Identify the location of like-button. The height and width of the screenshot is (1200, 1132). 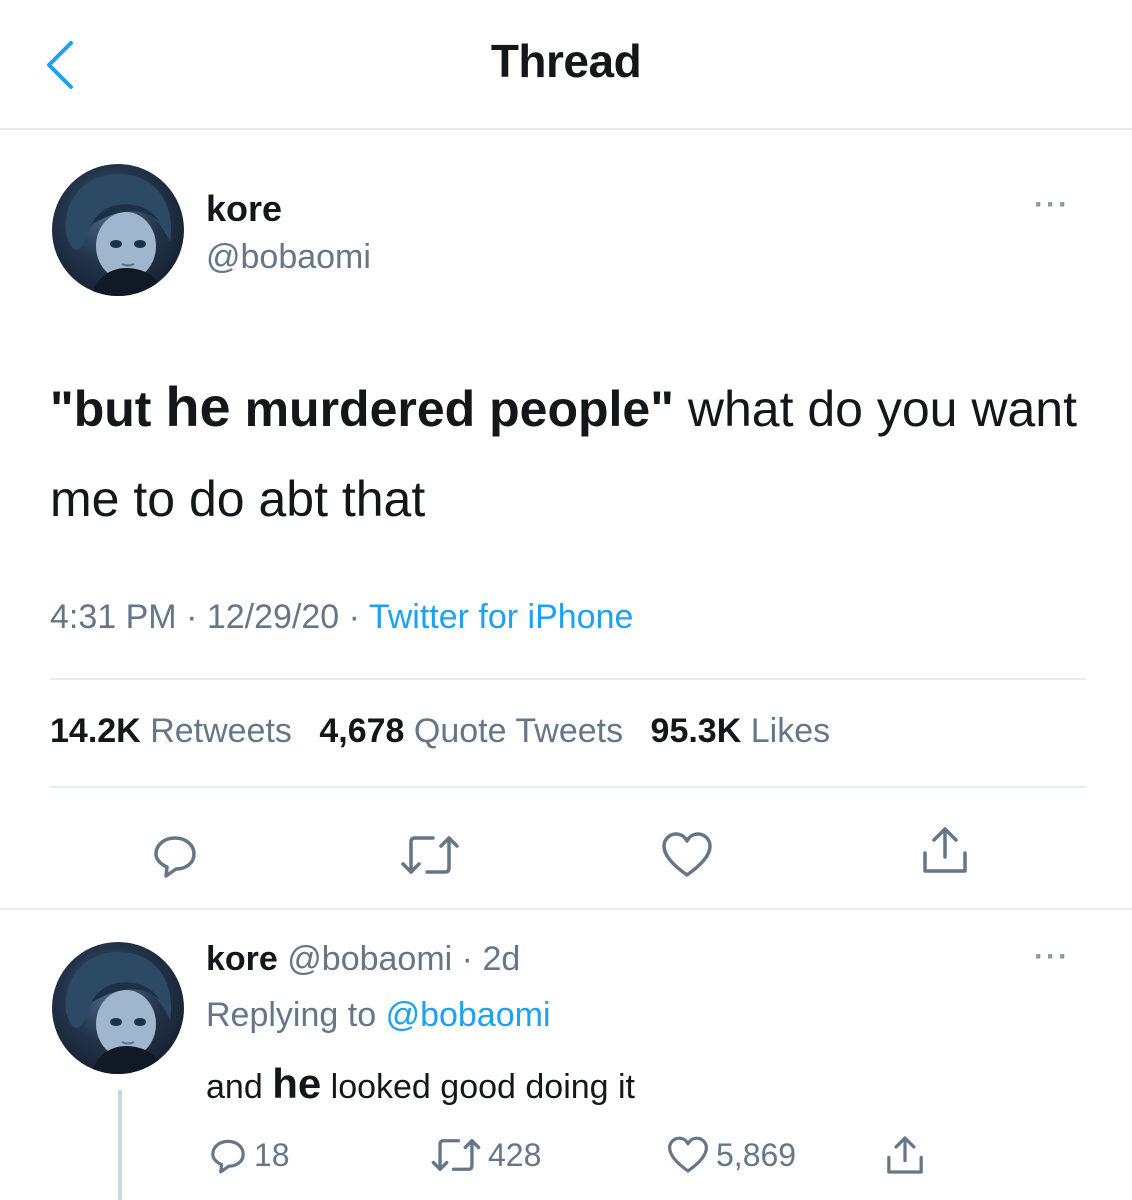
(687, 855).